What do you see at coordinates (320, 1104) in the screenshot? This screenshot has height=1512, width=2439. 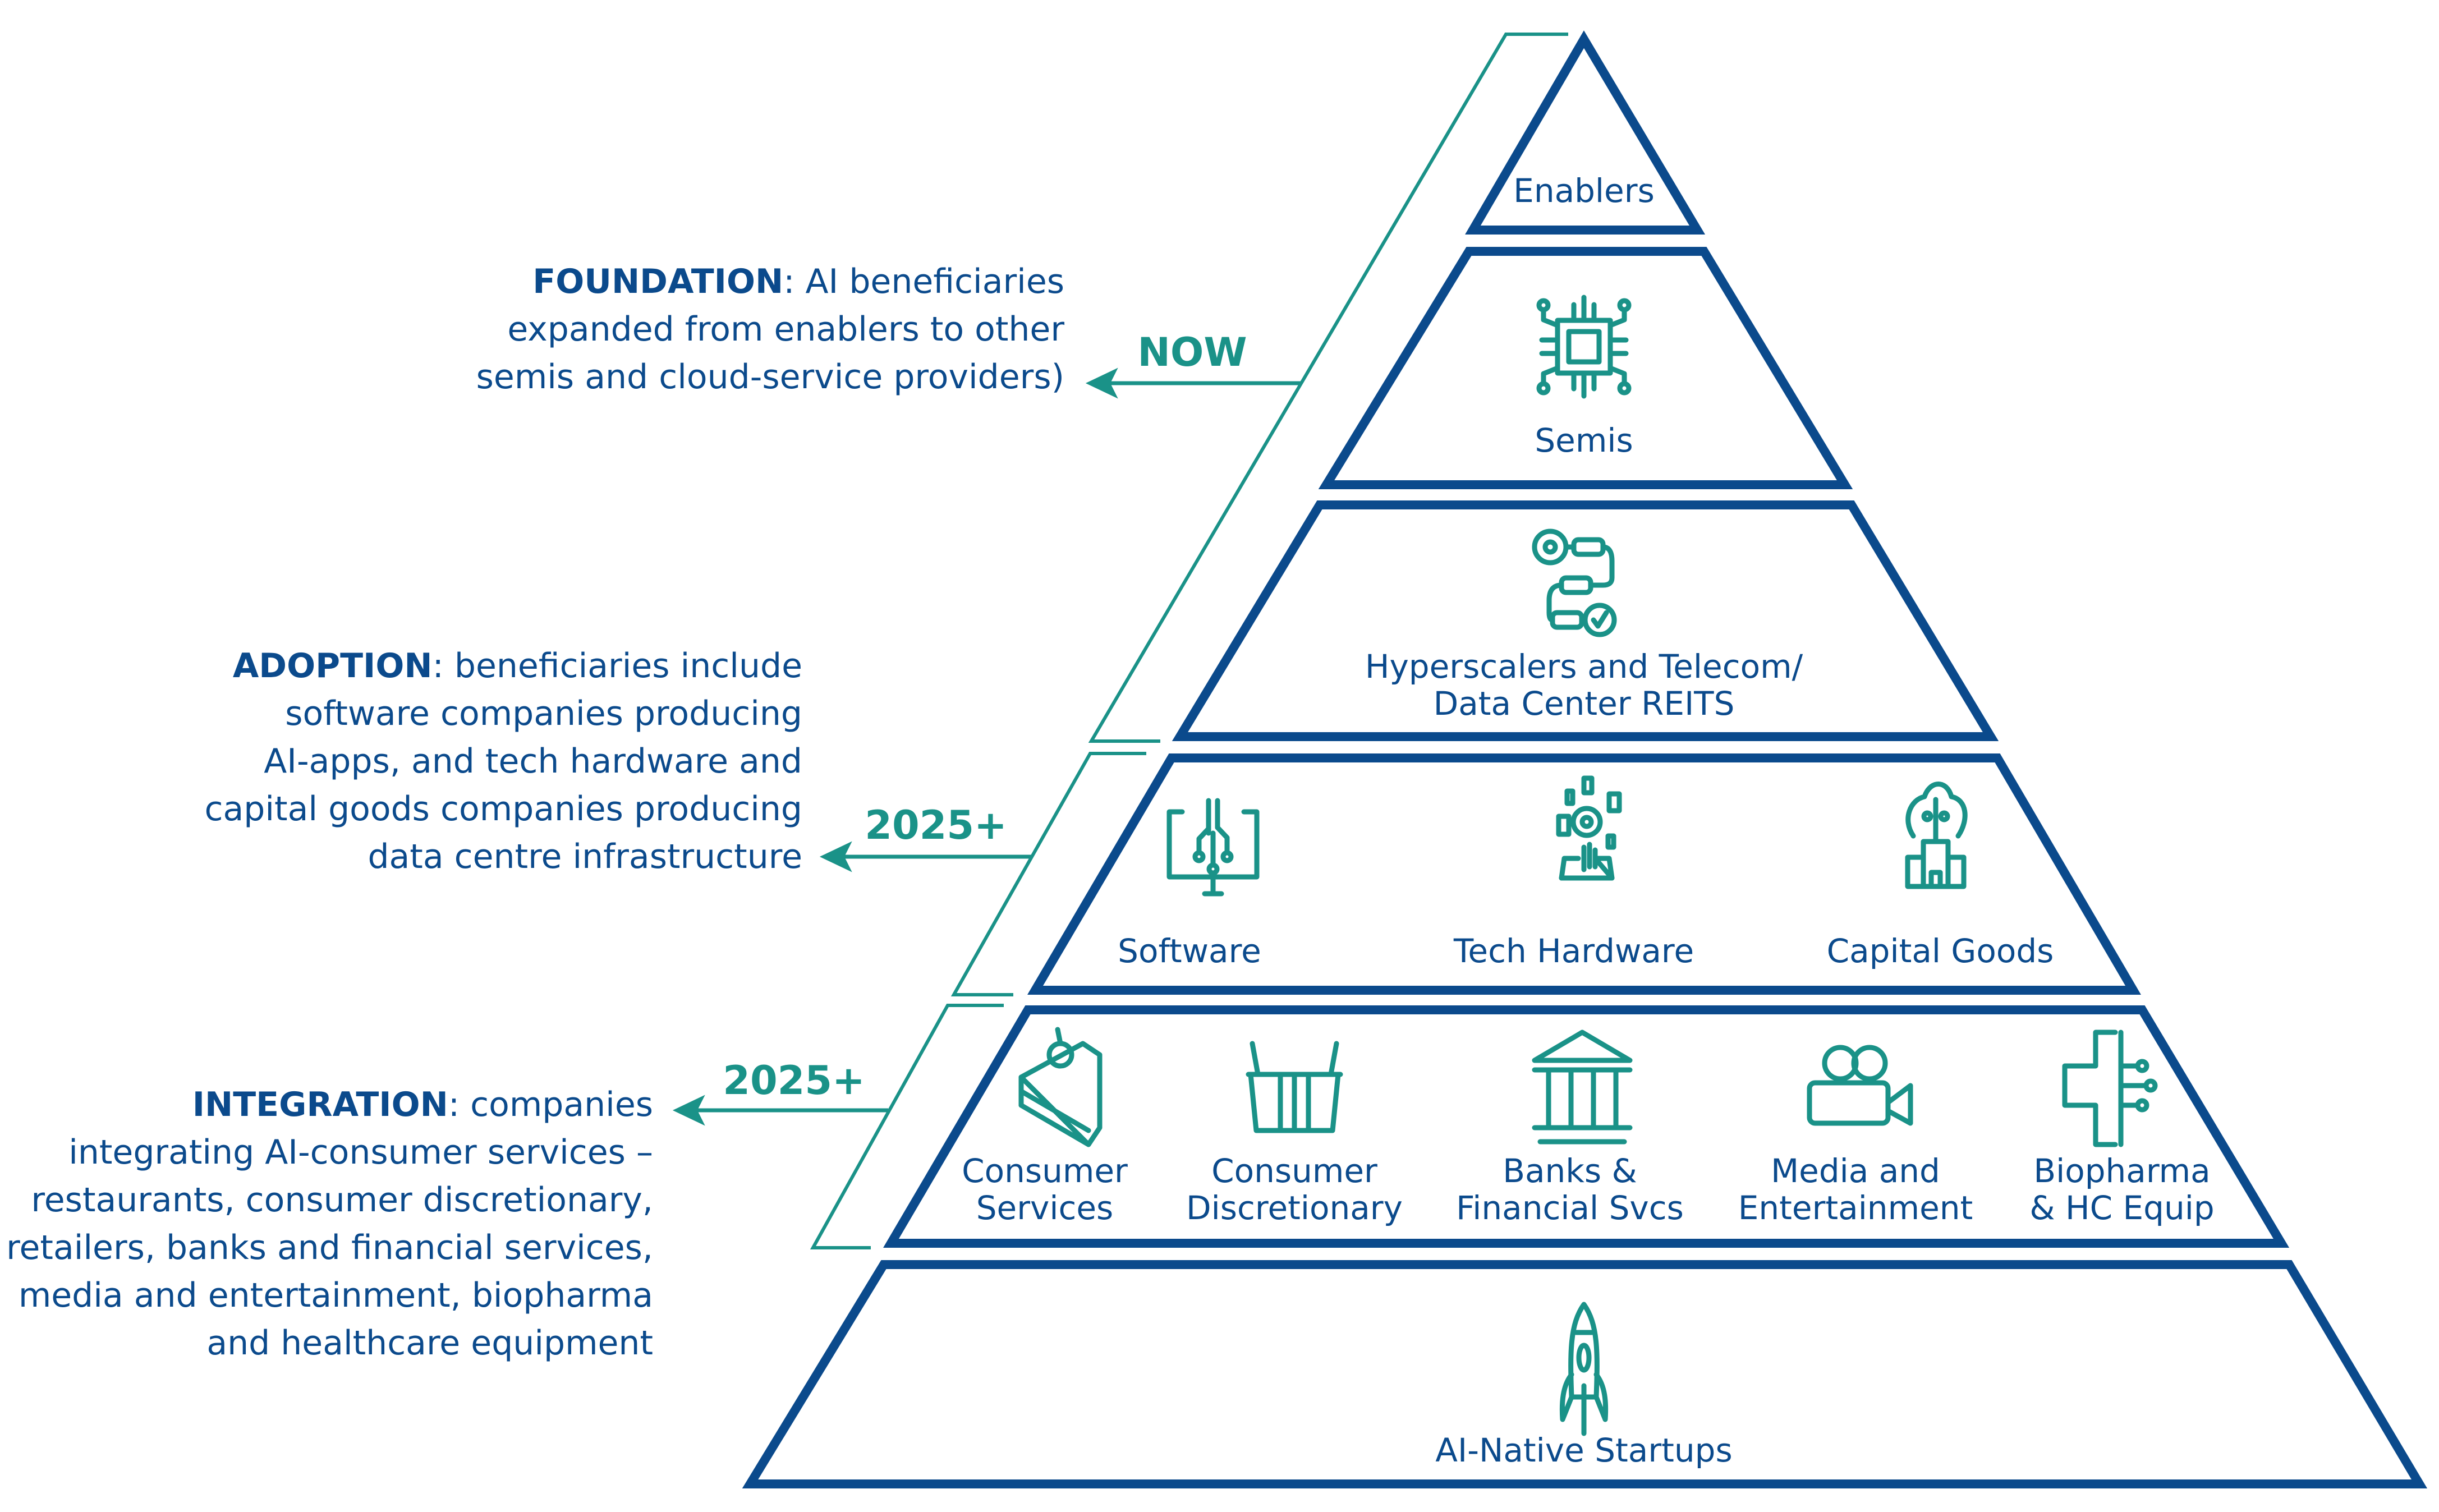 I see `stage-title-integration: INTEGRATION` at bounding box center [320, 1104].